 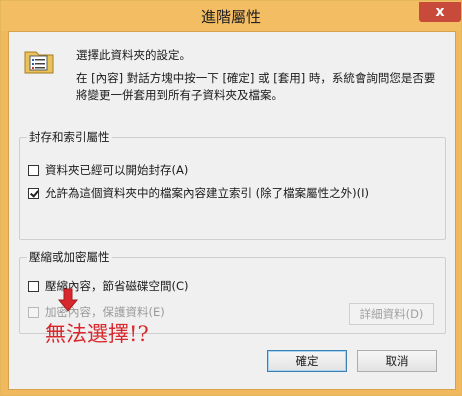 I want to click on close-button: x, so click(x=440, y=12).